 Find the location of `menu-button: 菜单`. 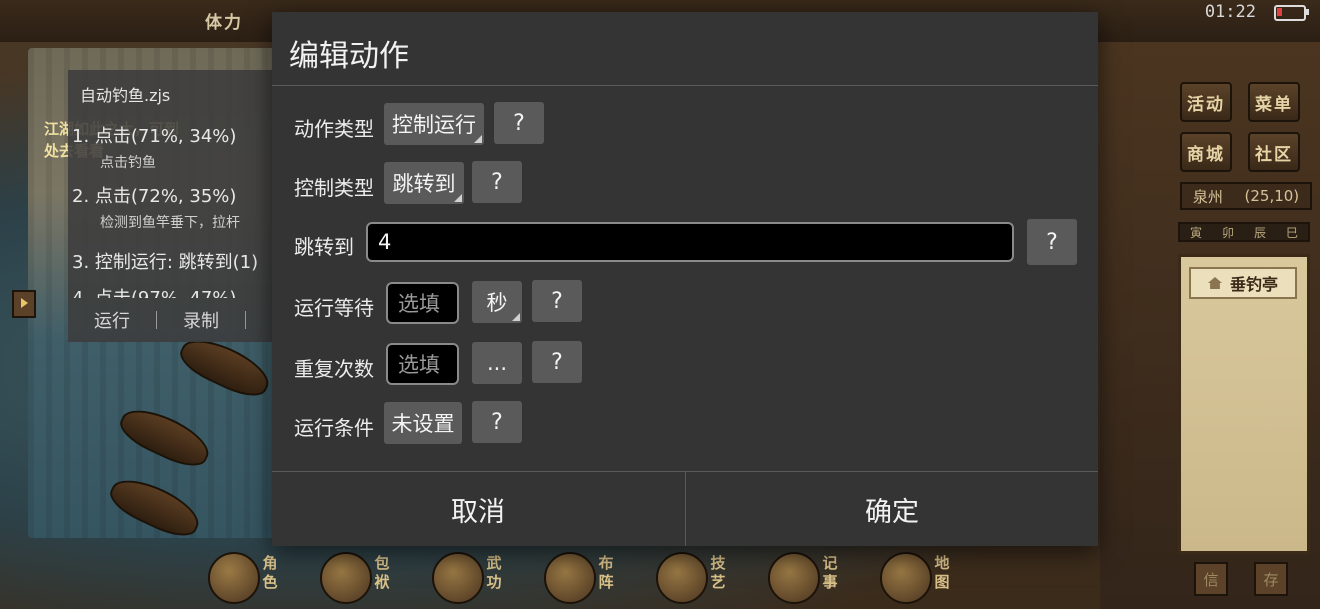

menu-button: 菜单 is located at coordinates (1274, 102).